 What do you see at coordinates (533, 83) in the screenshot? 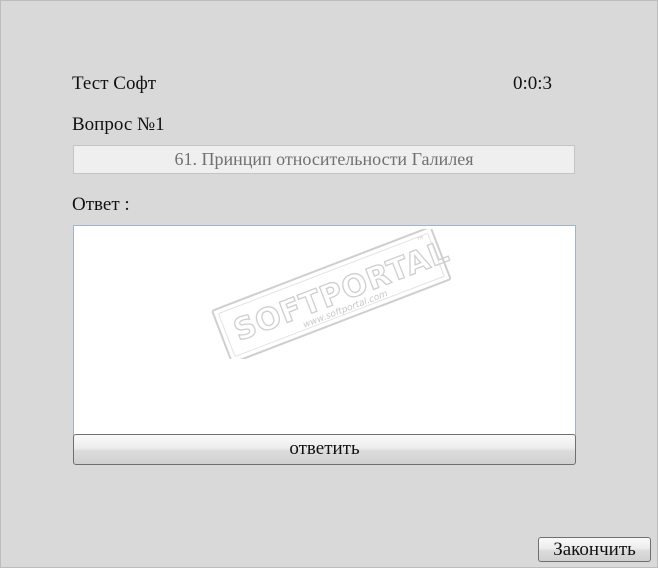
I see `timer: 0:0:3` at bounding box center [533, 83].